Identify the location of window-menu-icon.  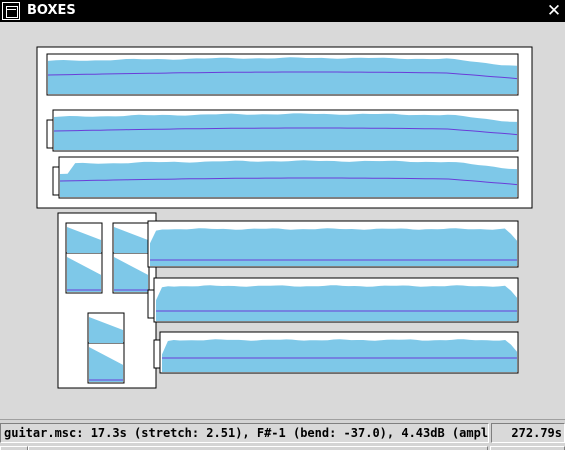
(11, 11).